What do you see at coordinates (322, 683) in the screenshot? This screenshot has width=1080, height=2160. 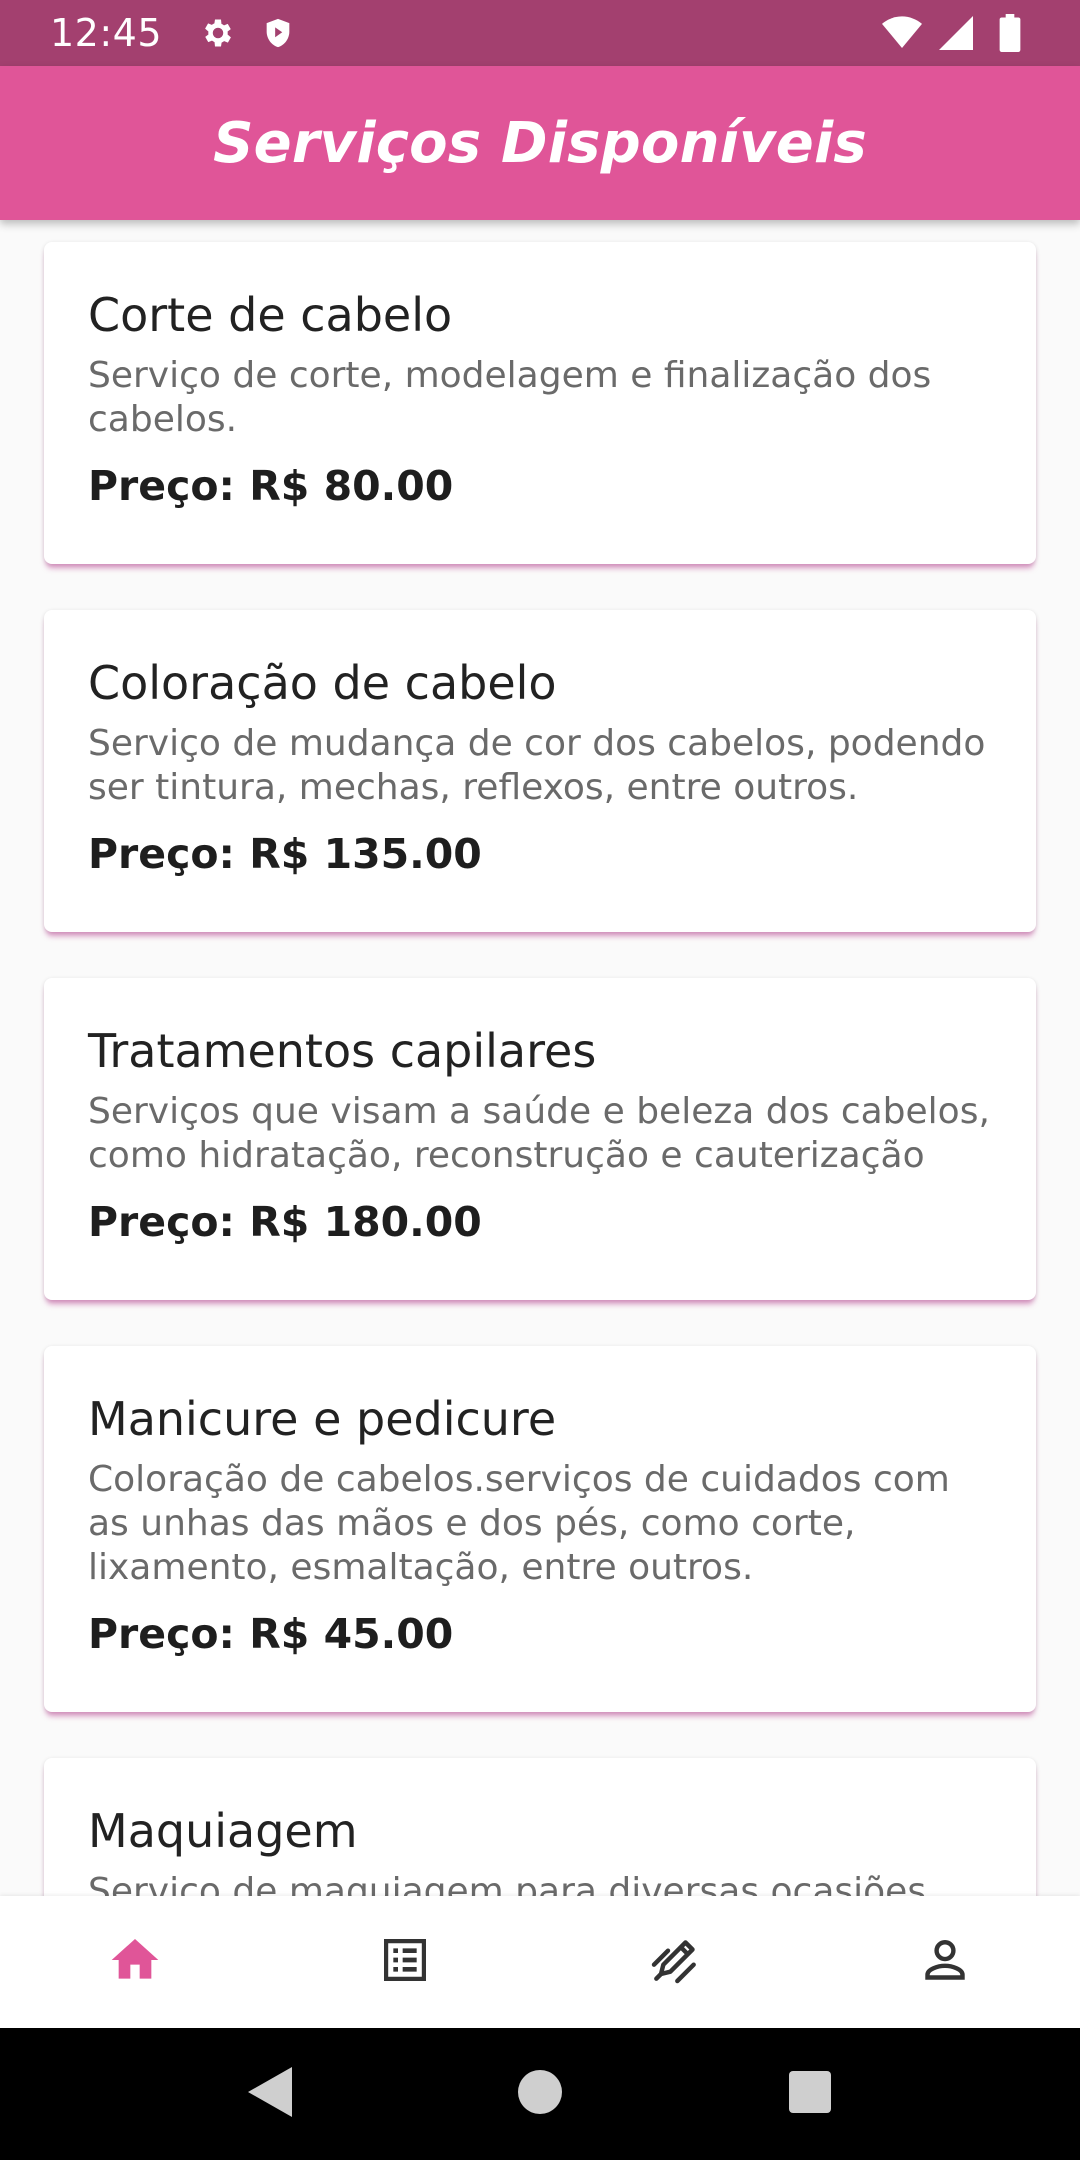 I see `service-title: Coloração de cabelo` at bounding box center [322, 683].